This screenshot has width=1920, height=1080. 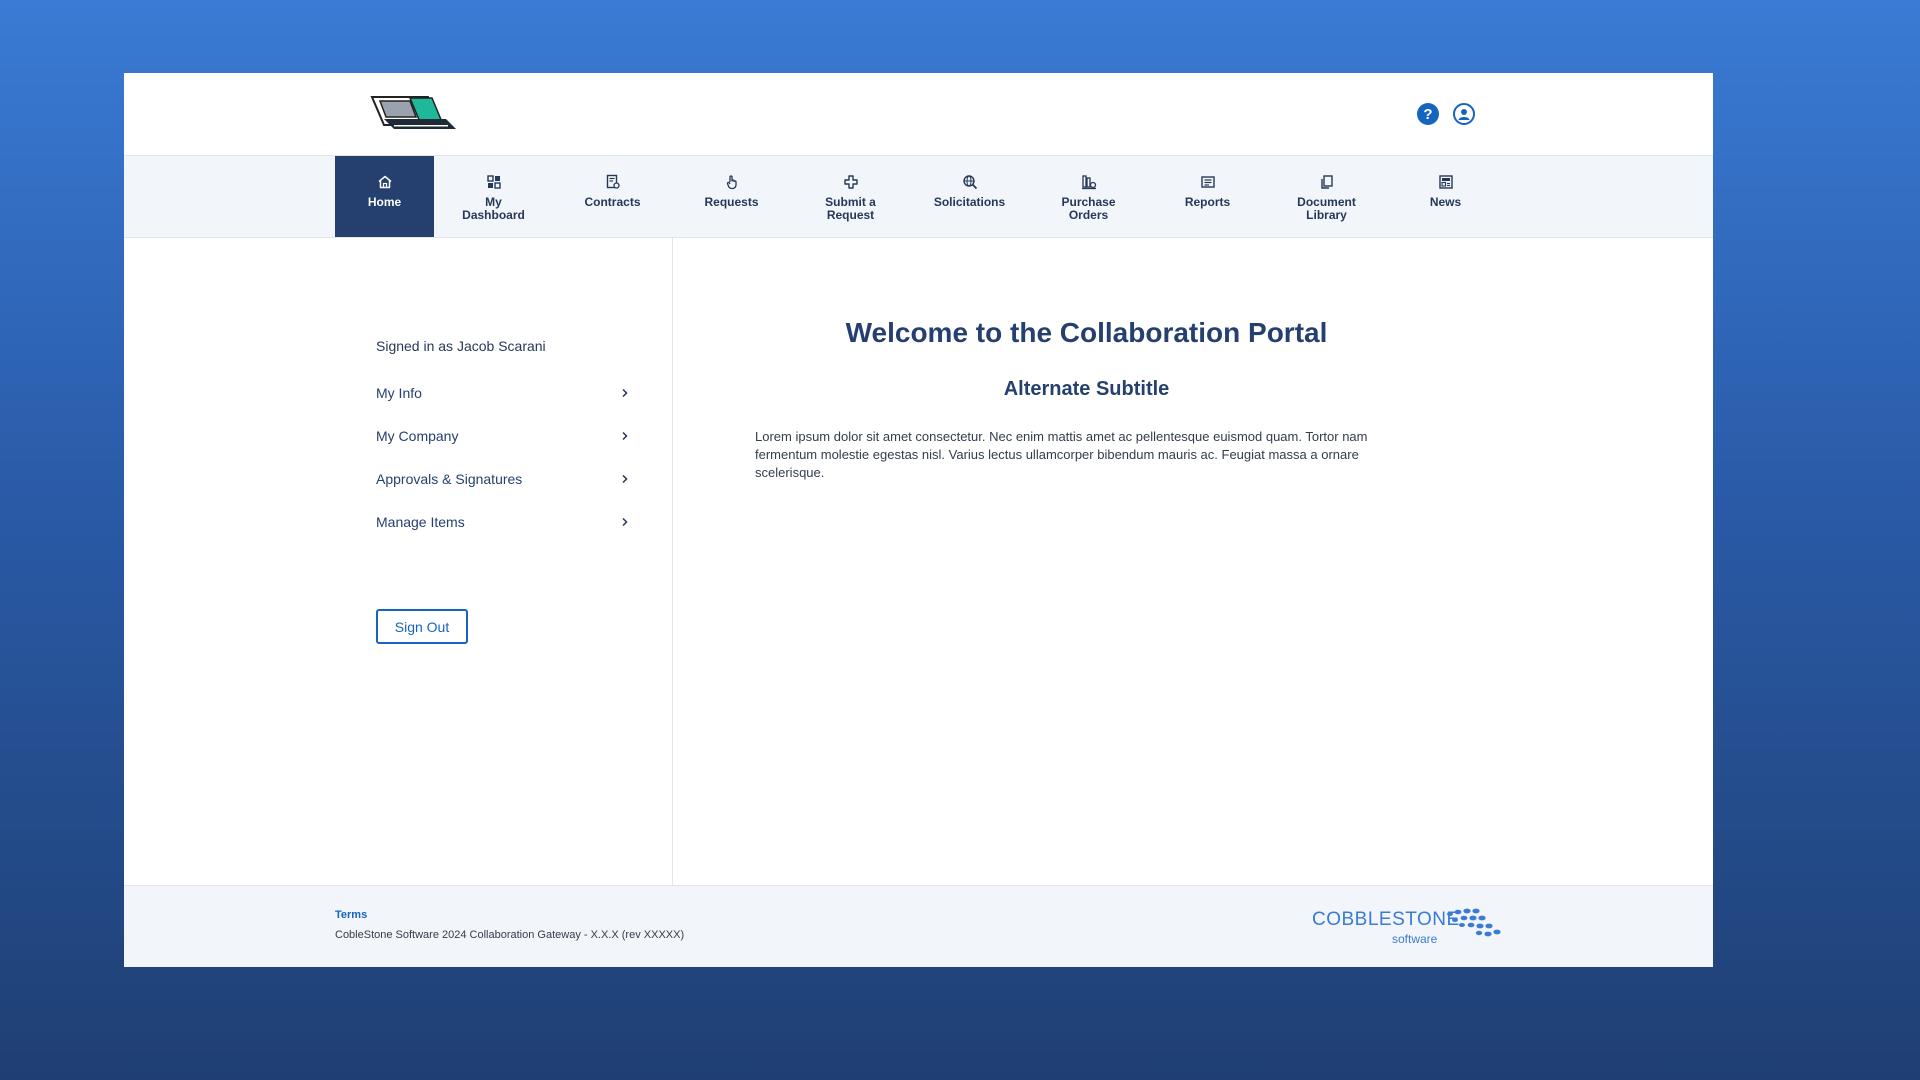 I want to click on nav-item-solicitations: Solicitations, so click(x=969, y=196).